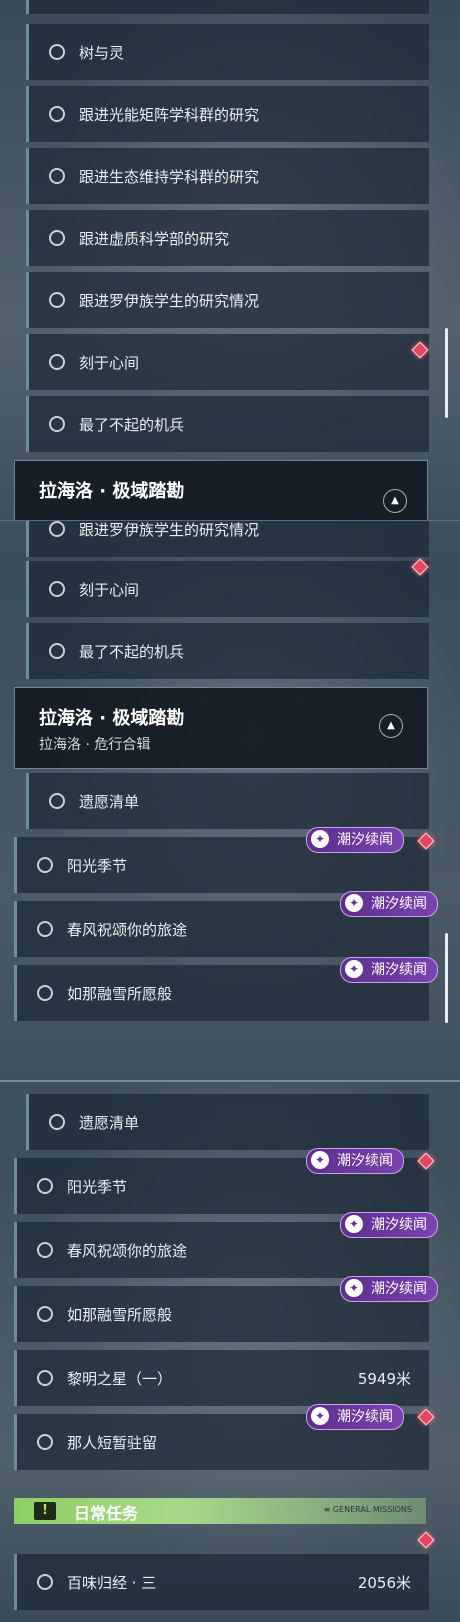  I want to click on quest-row: 跟进虚质科学部的研究, so click(227, 238).